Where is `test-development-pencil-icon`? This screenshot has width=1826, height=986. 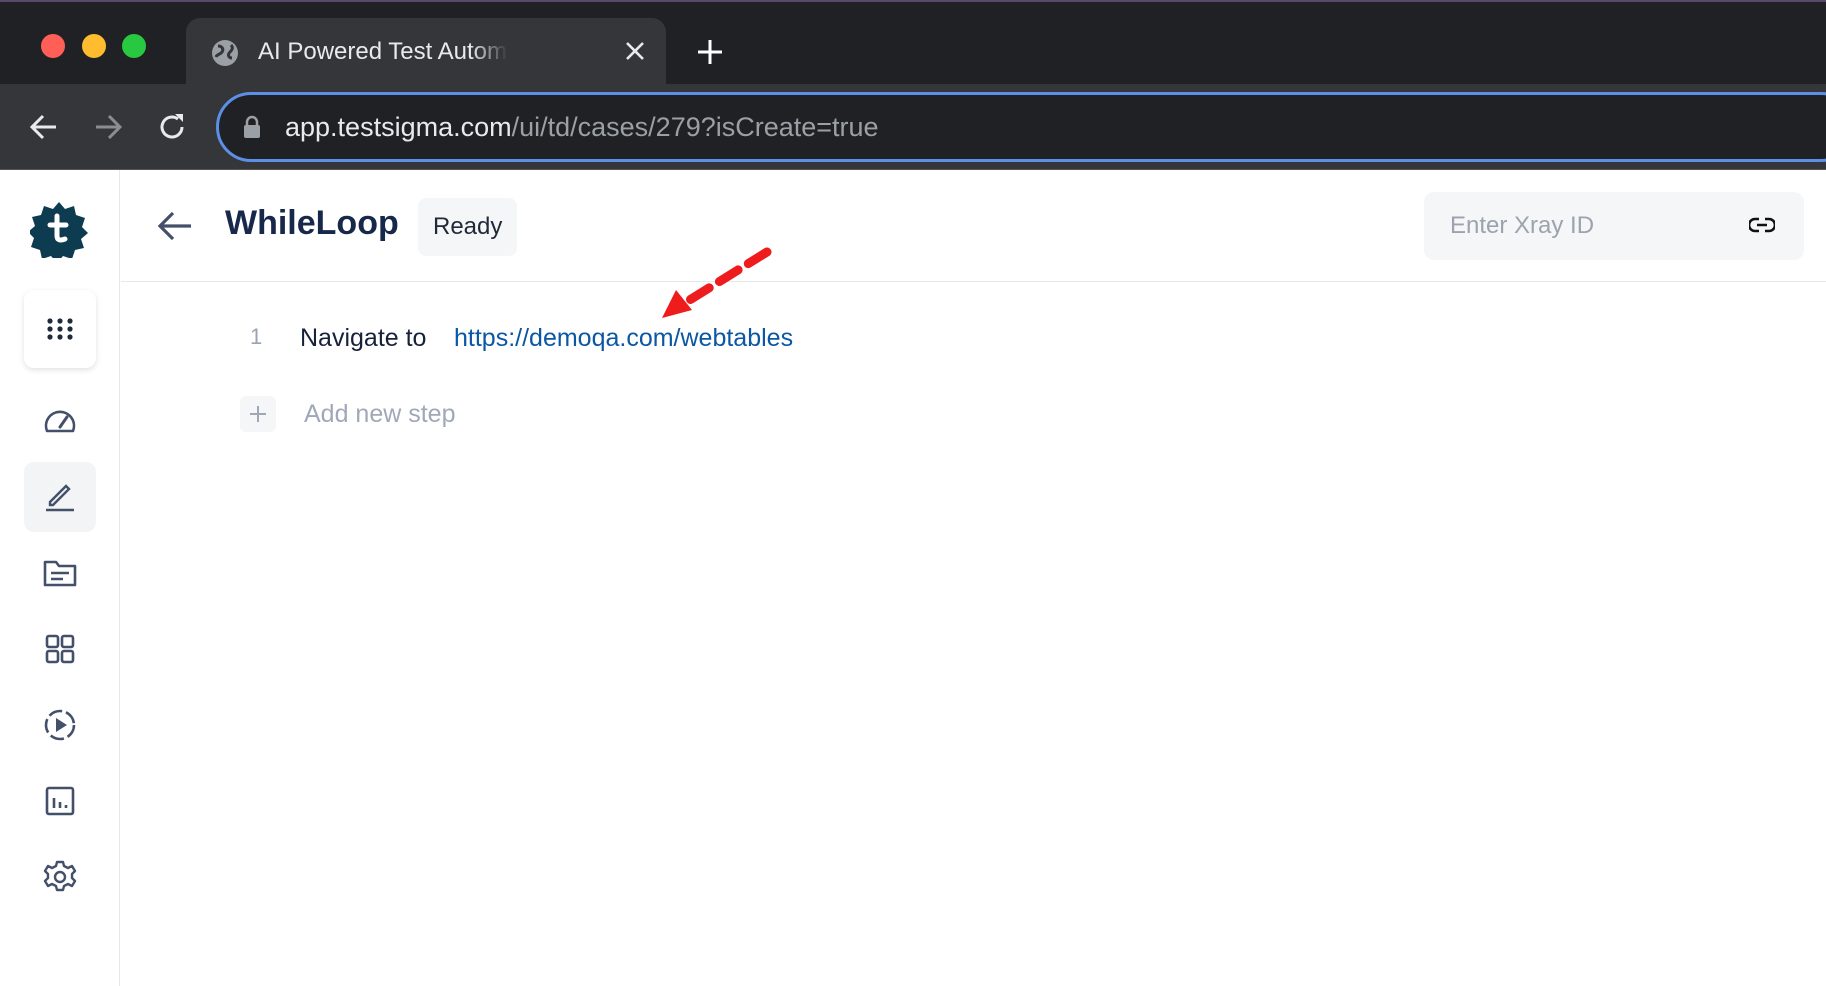 test-development-pencil-icon is located at coordinates (60, 498).